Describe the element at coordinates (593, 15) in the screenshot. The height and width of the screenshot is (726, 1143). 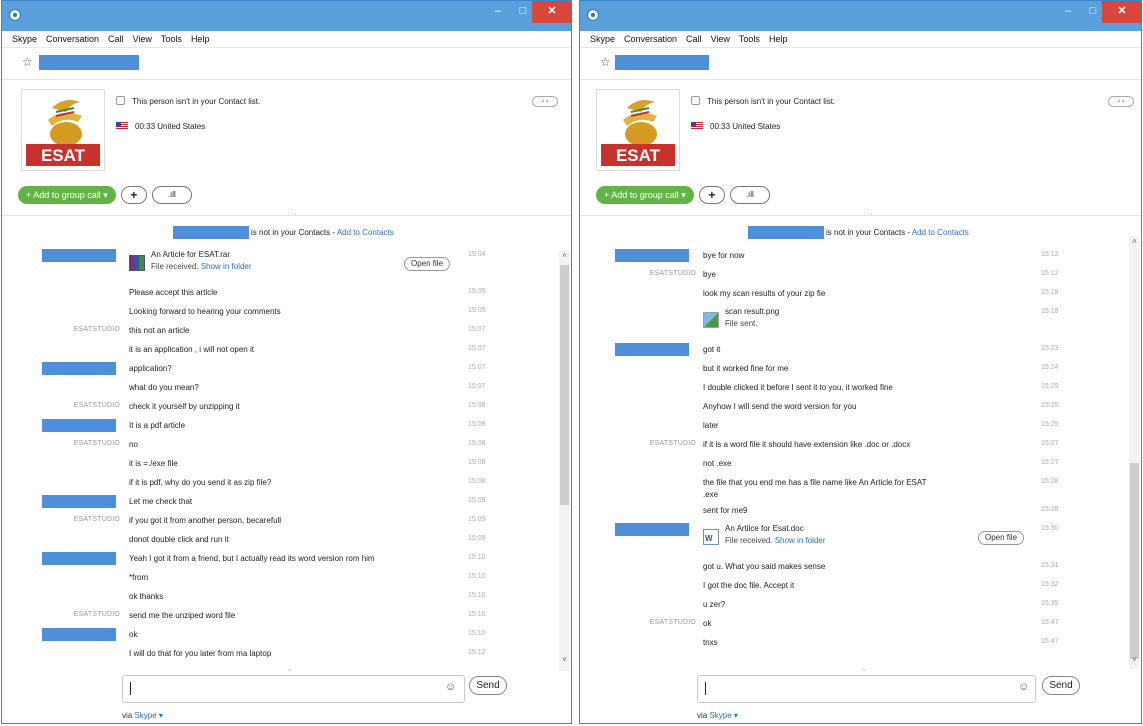
I see `skype-icon` at that location.